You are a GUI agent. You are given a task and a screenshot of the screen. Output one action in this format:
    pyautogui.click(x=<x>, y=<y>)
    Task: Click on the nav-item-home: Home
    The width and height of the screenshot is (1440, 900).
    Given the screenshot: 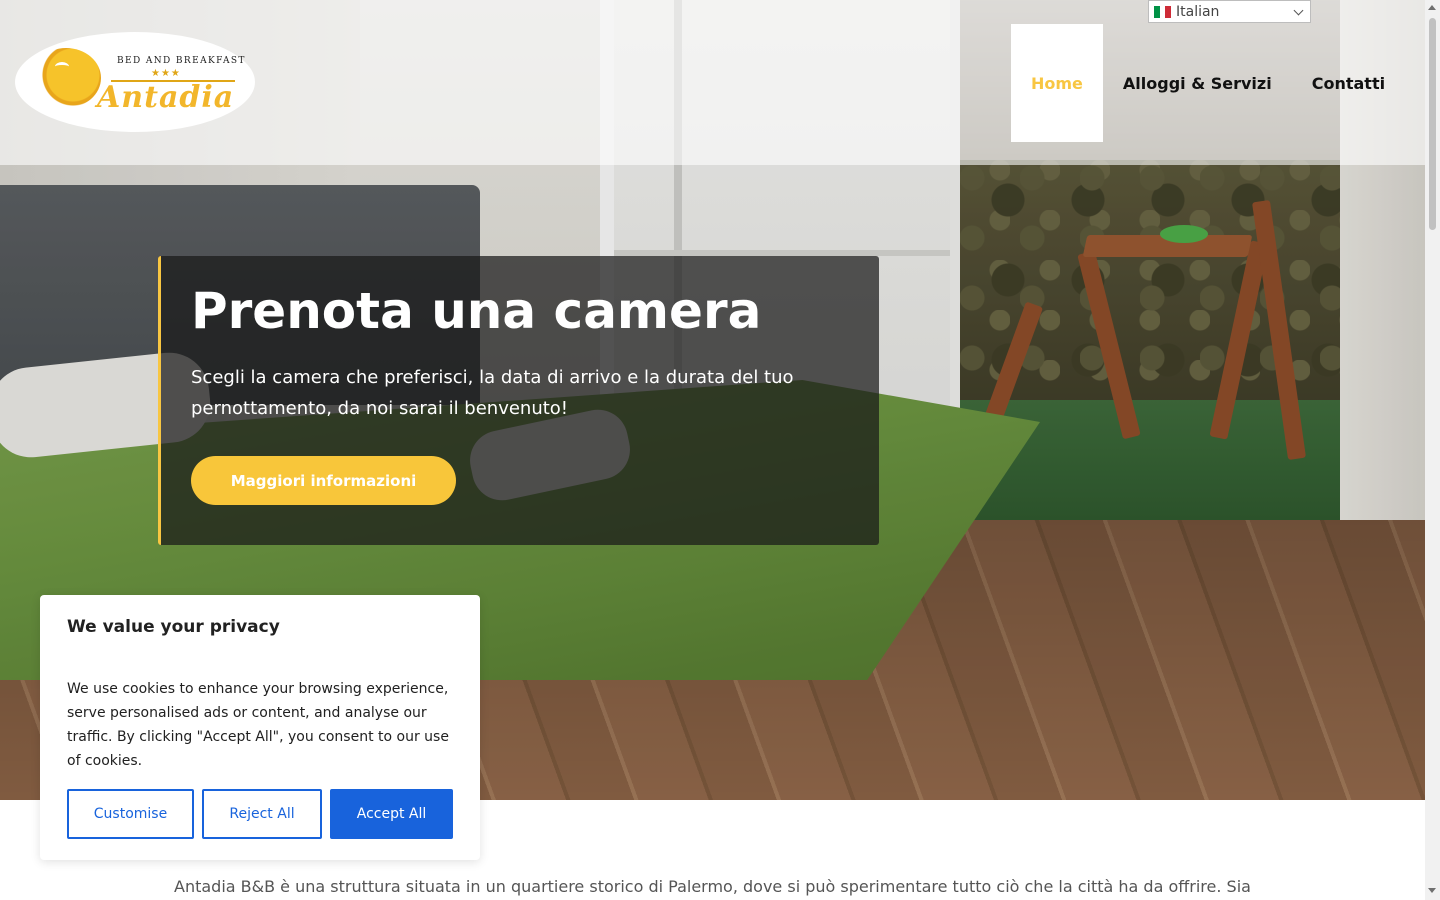 What is the action you would take?
    pyautogui.click(x=1057, y=83)
    